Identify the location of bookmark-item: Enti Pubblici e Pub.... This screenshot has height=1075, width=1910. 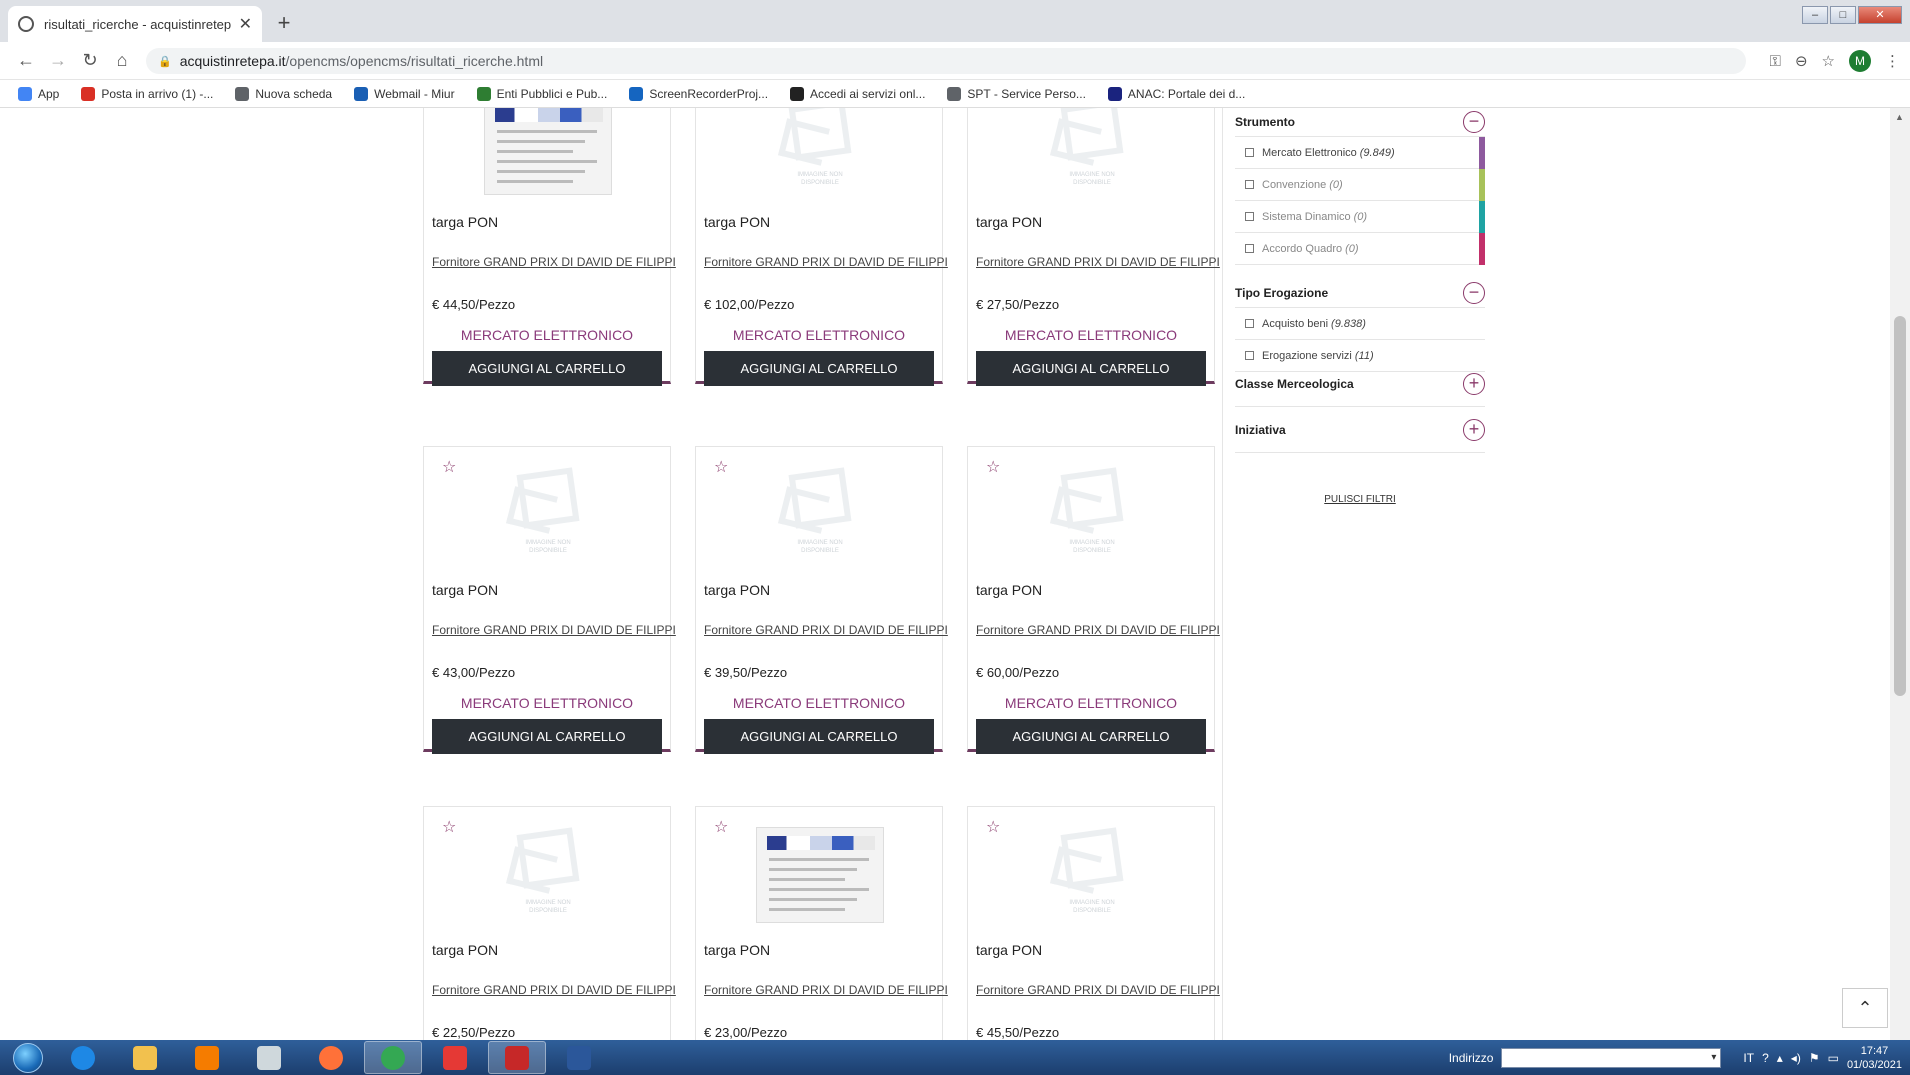
(541, 93).